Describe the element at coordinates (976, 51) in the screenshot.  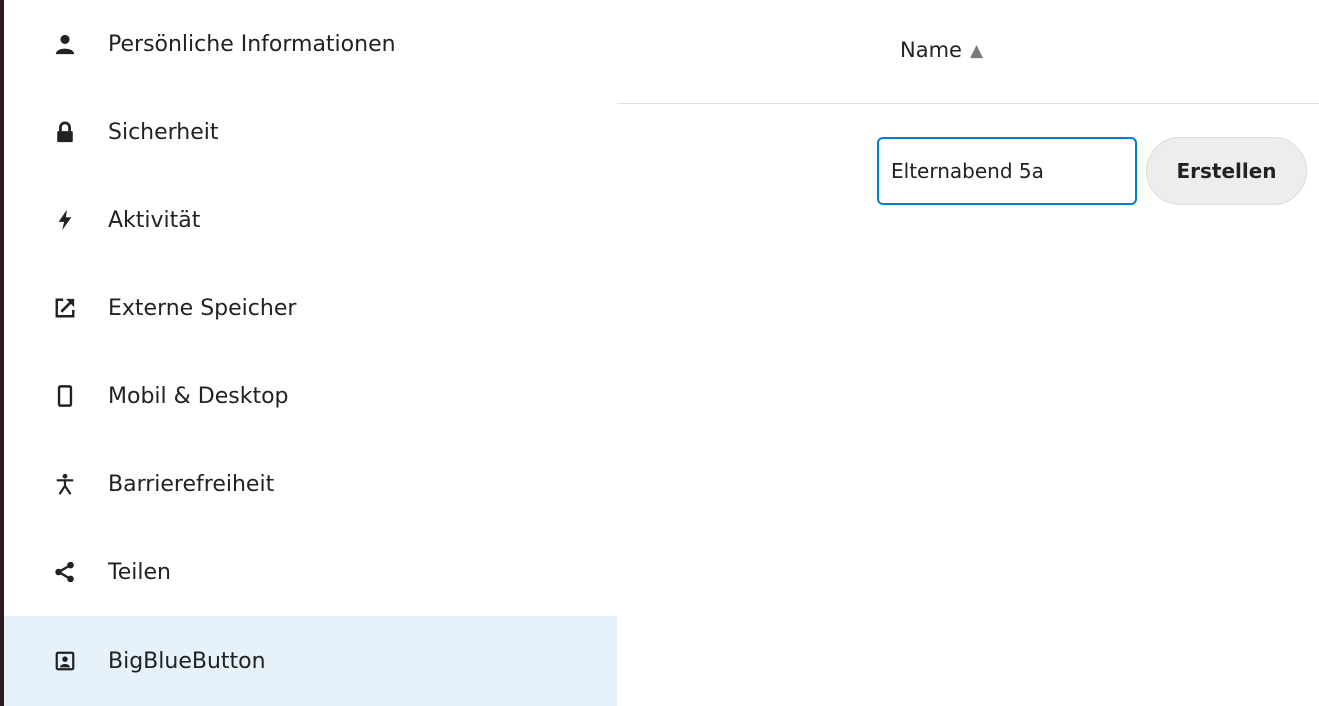
I see `sort-ascending-icon: ▲` at that location.